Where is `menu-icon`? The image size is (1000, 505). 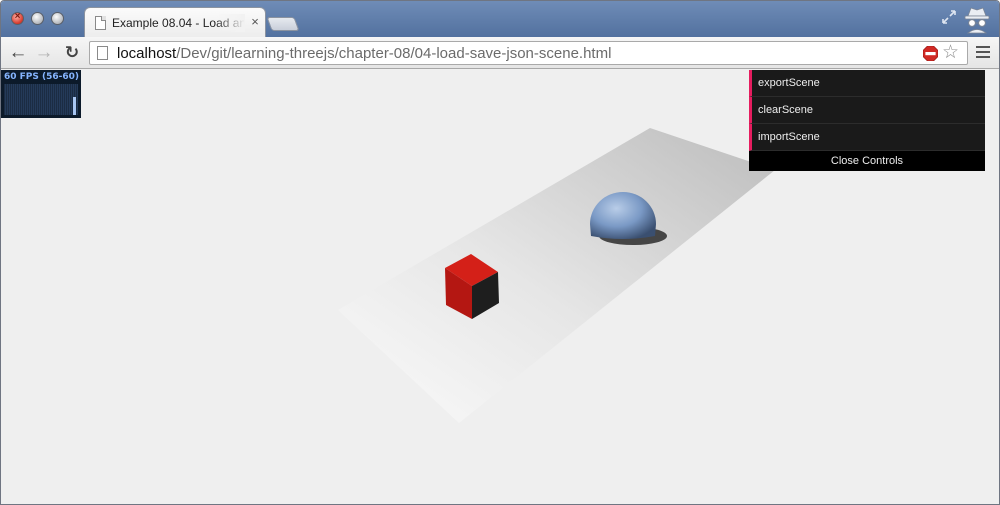 menu-icon is located at coordinates (983, 53).